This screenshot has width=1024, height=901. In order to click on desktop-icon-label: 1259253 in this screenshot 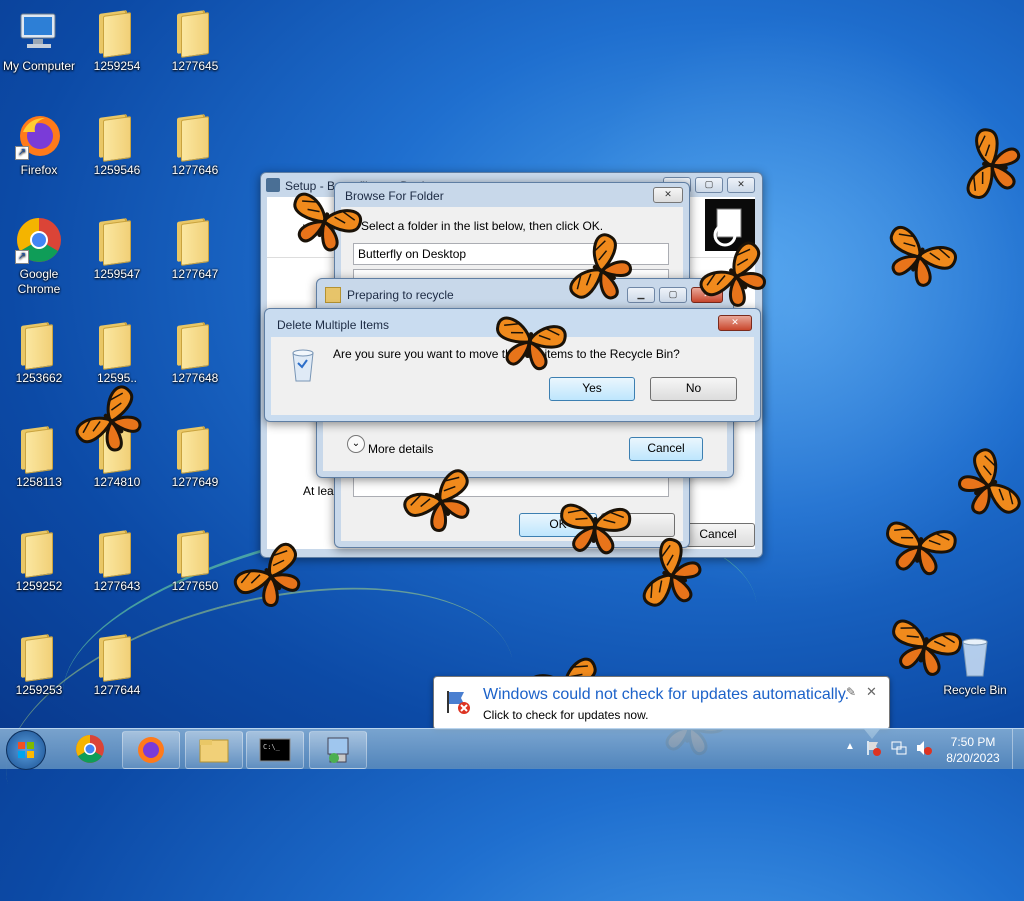, I will do `click(39, 690)`.